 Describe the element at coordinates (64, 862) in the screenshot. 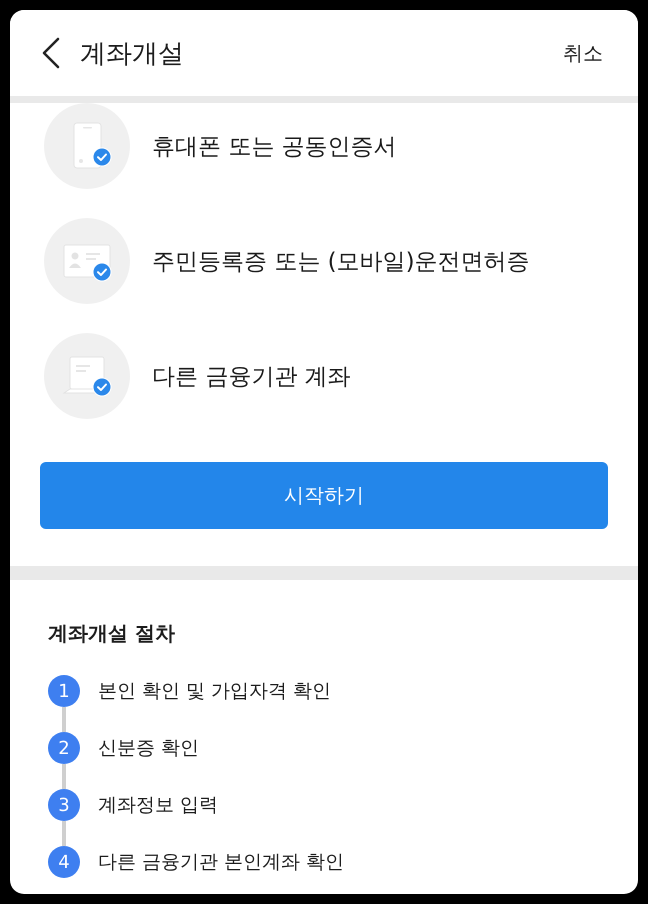

I see `step-number: 4` at that location.